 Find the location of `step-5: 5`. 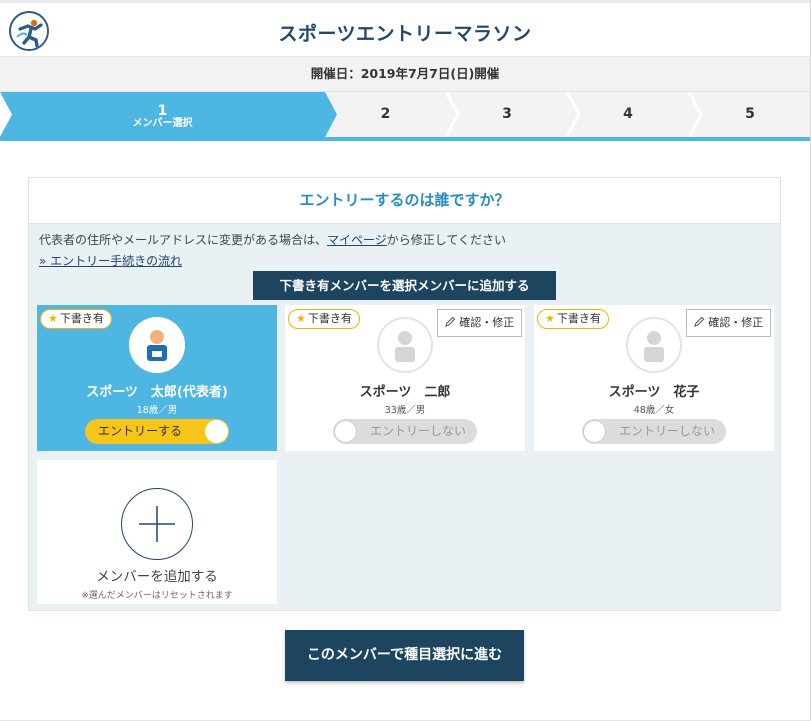

step-5: 5 is located at coordinates (750, 114).